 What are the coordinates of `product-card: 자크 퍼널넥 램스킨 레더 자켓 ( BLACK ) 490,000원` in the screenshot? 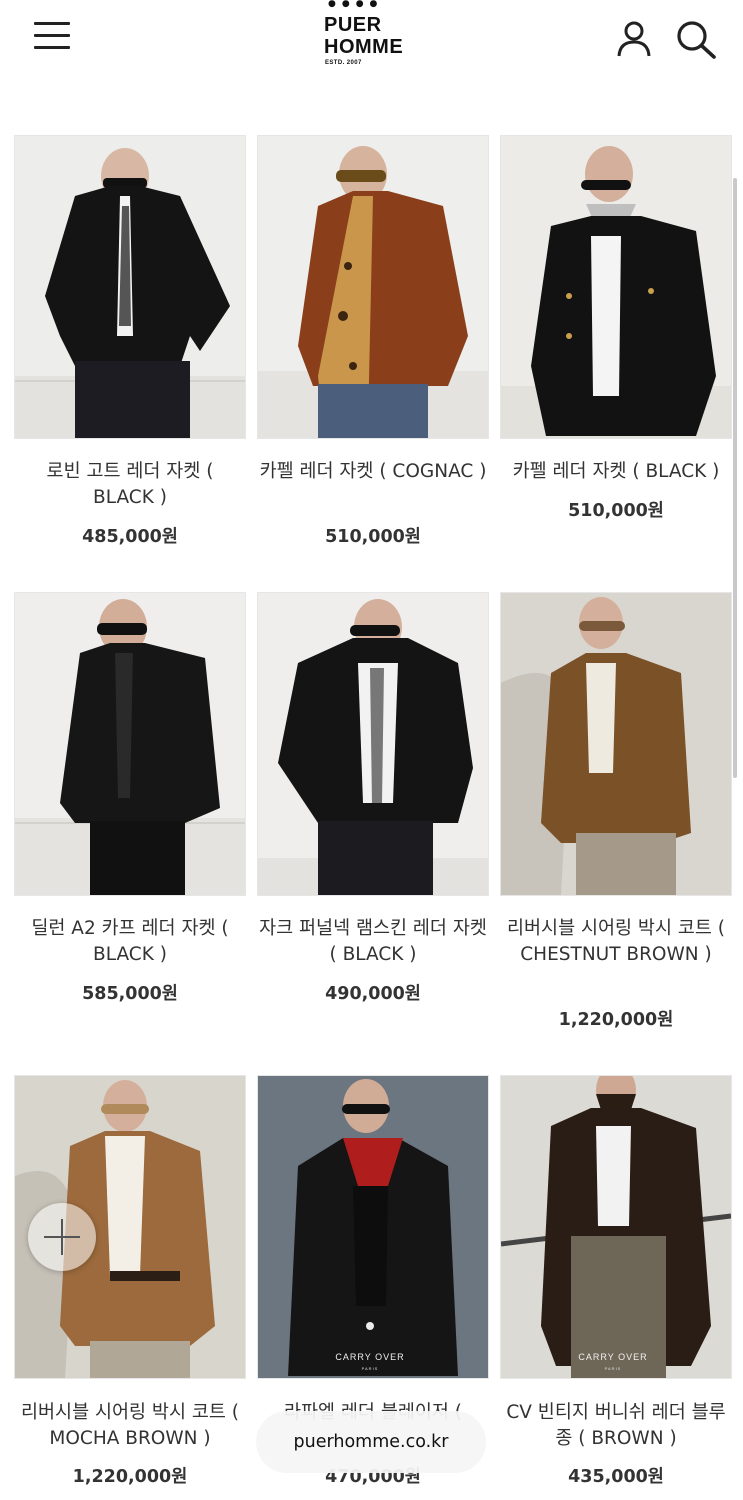 It's located at (373, 812).